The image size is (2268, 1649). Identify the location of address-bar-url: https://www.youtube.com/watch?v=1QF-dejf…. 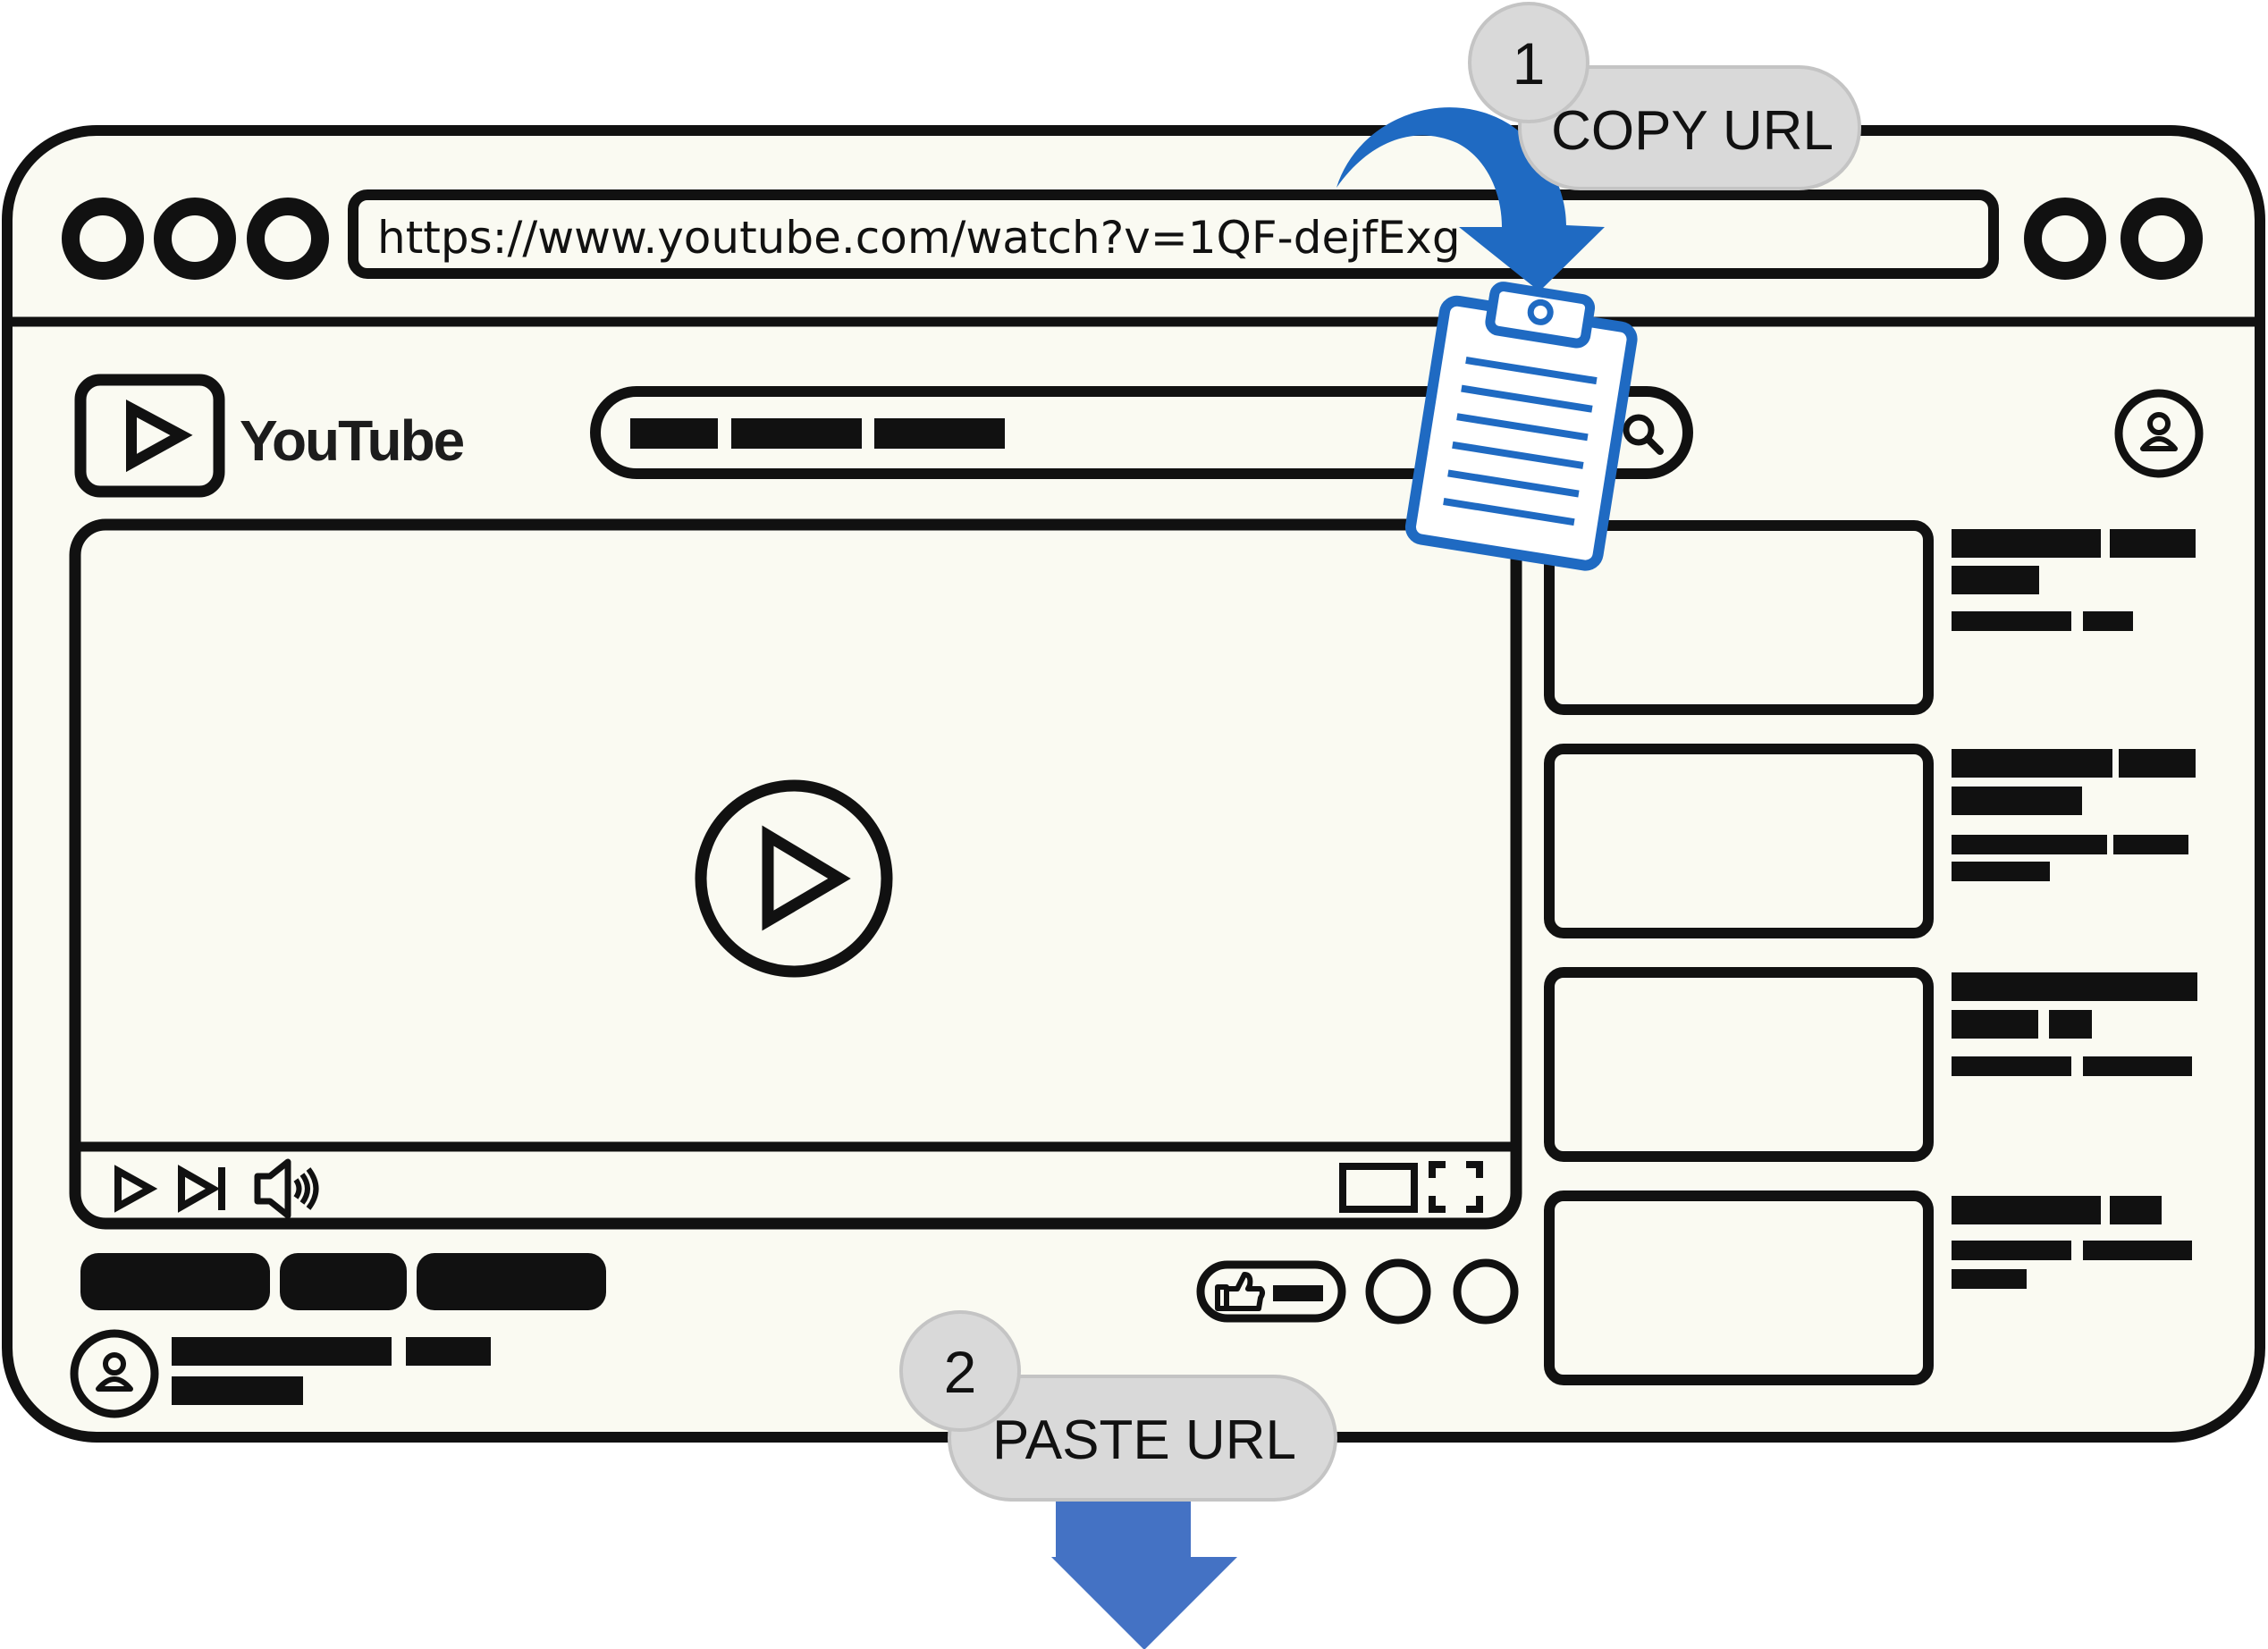
(919, 238).